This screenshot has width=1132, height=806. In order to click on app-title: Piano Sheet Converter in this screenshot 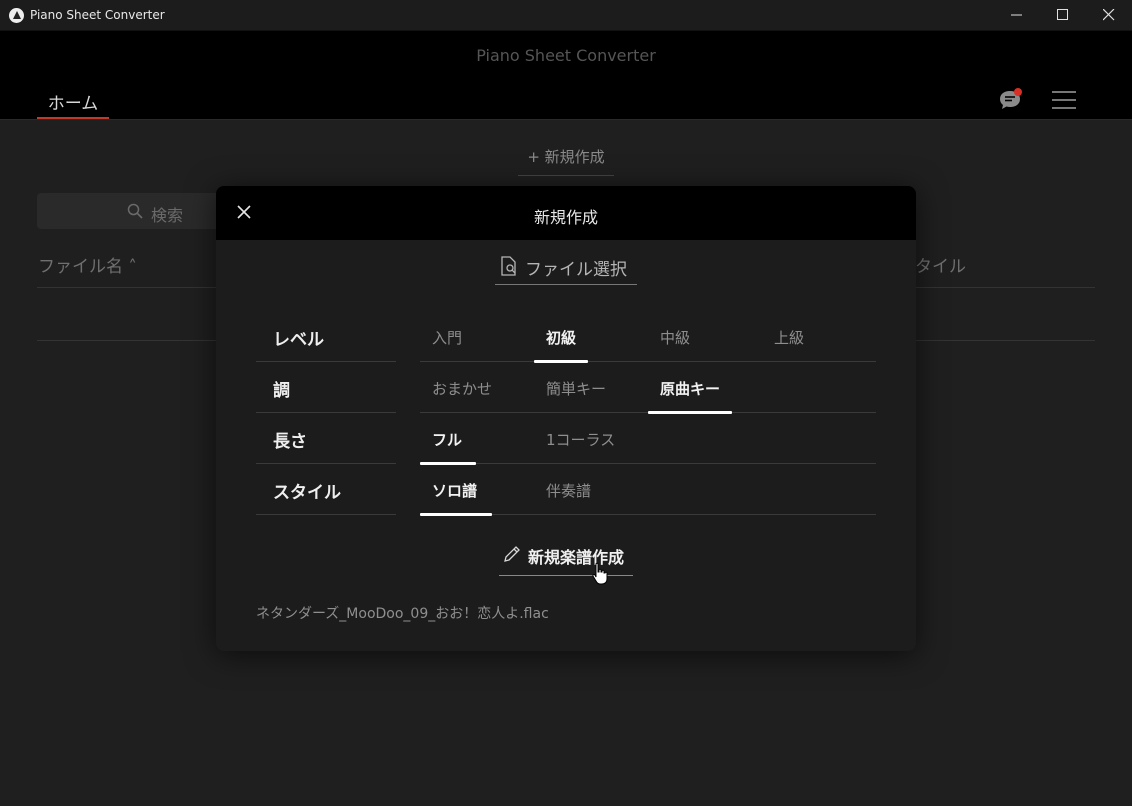, I will do `click(566, 55)`.